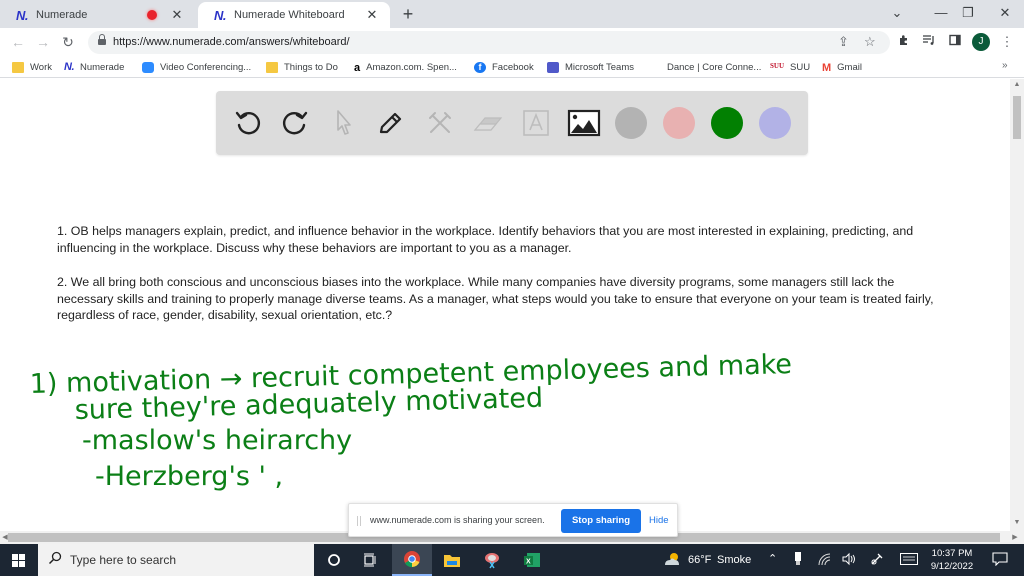  I want to click on numerade-icon: N., so click(69, 67).